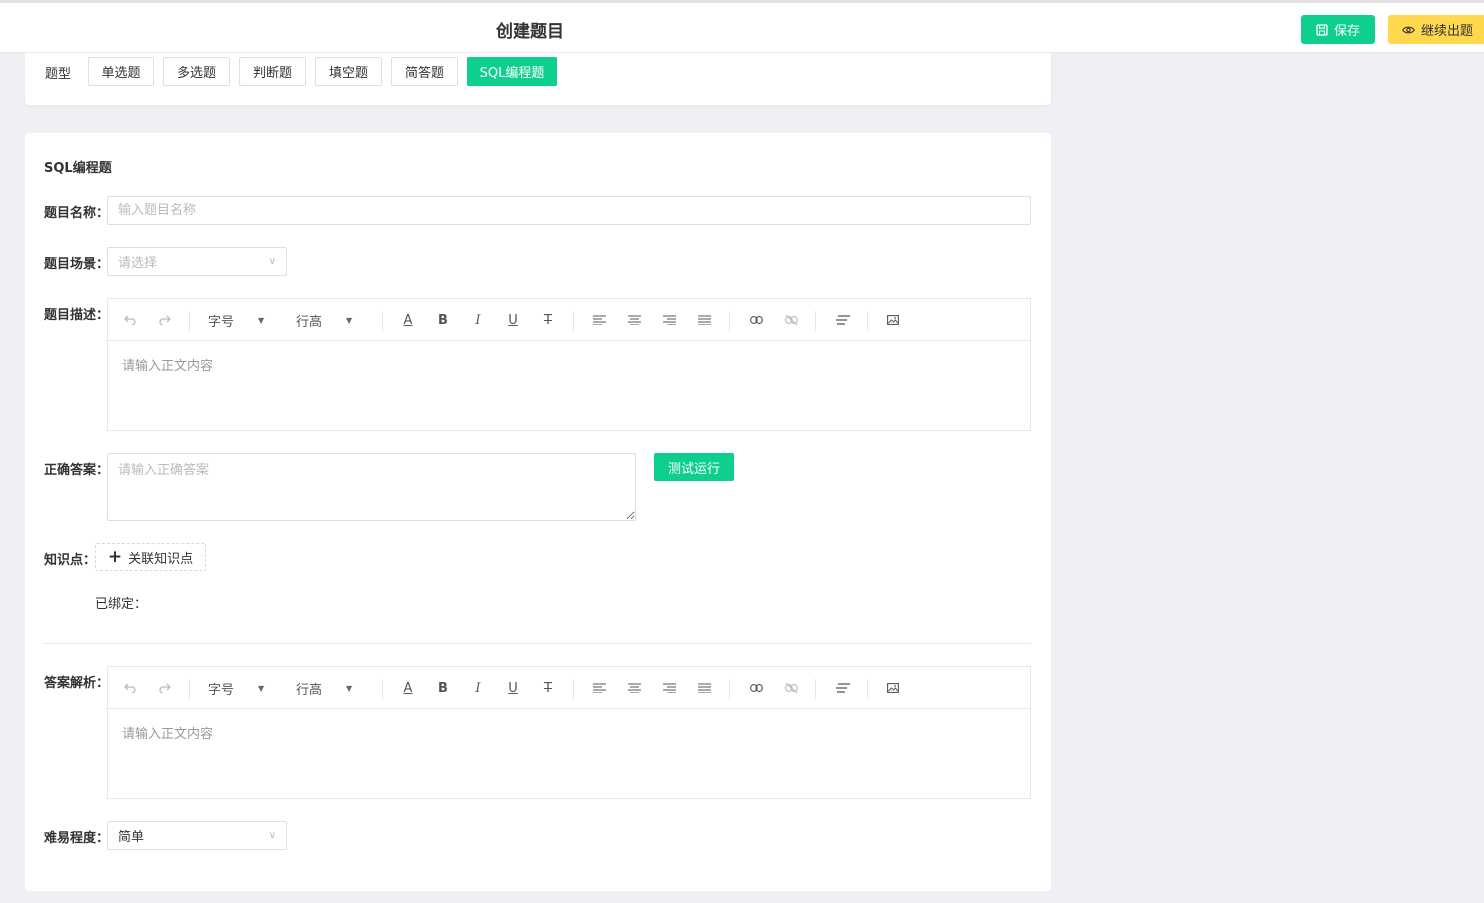  Describe the element at coordinates (58, 74) in the screenshot. I see `question-type-label: 题型` at that location.